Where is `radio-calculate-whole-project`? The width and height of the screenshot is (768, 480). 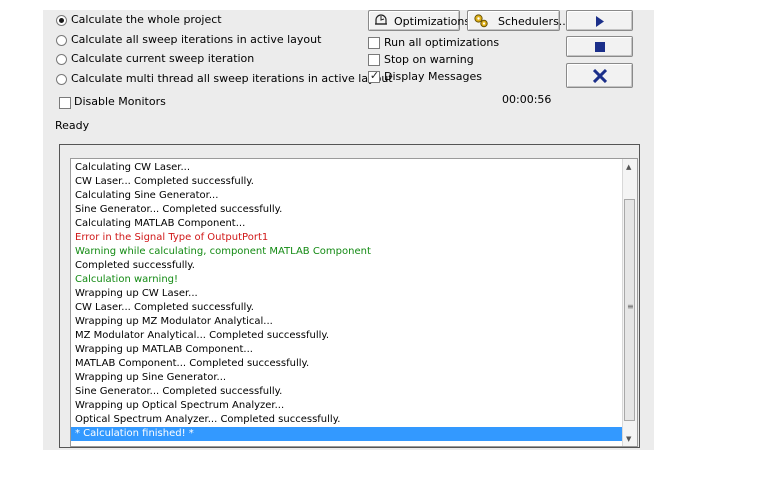 radio-calculate-whole-project is located at coordinates (61, 20).